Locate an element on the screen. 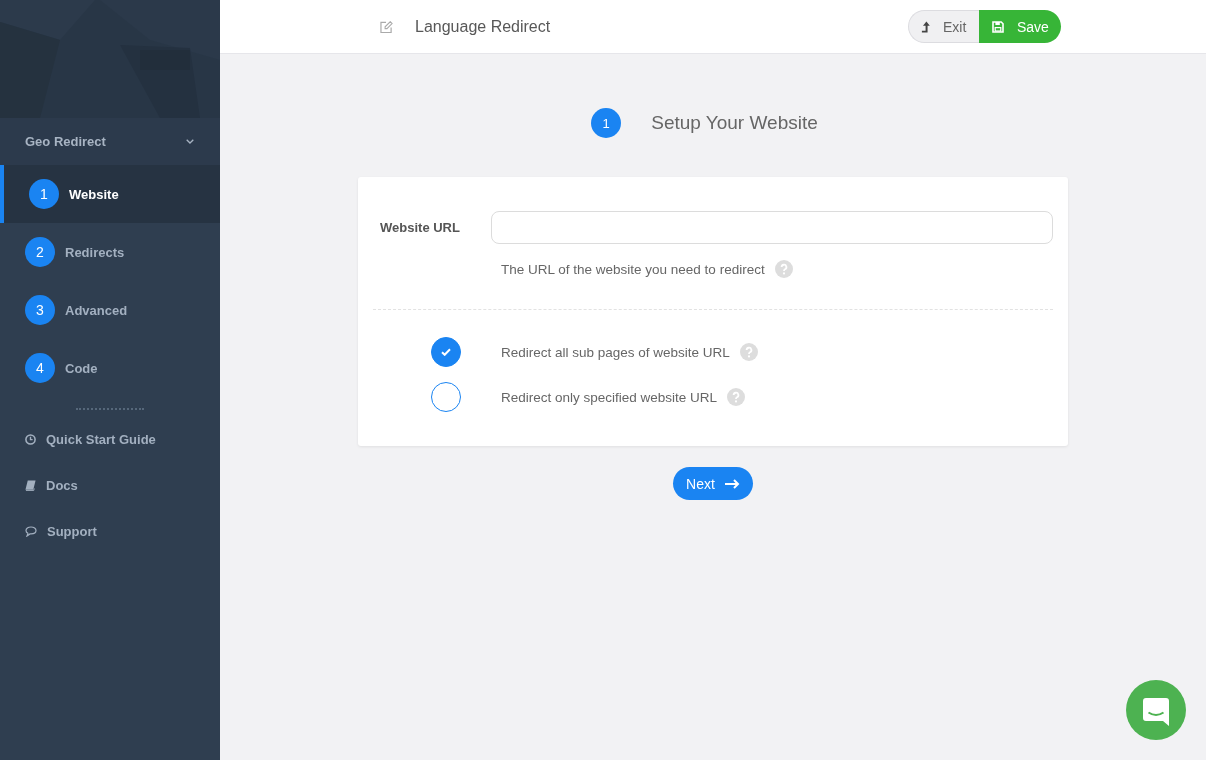 The image size is (1206, 760). sidebar-link: Support is located at coordinates (110, 531).